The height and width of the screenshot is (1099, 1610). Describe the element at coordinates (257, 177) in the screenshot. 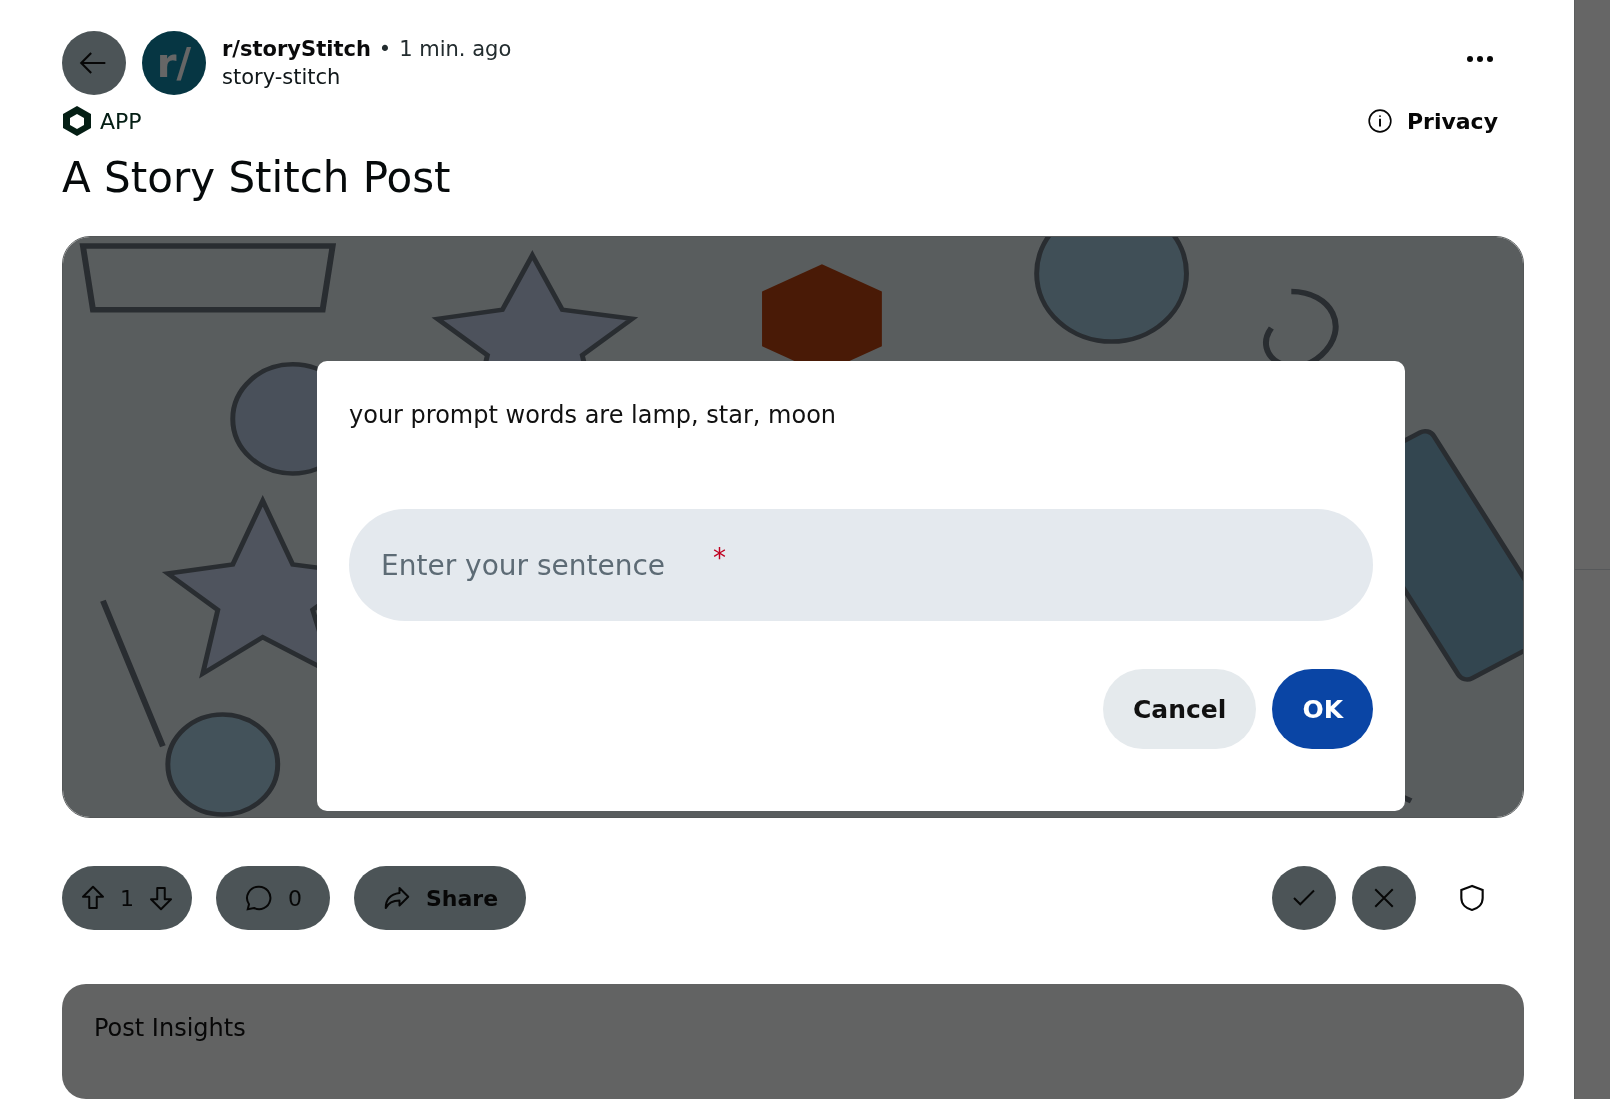

I see `post-title: A Story Stitch Post` at that location.